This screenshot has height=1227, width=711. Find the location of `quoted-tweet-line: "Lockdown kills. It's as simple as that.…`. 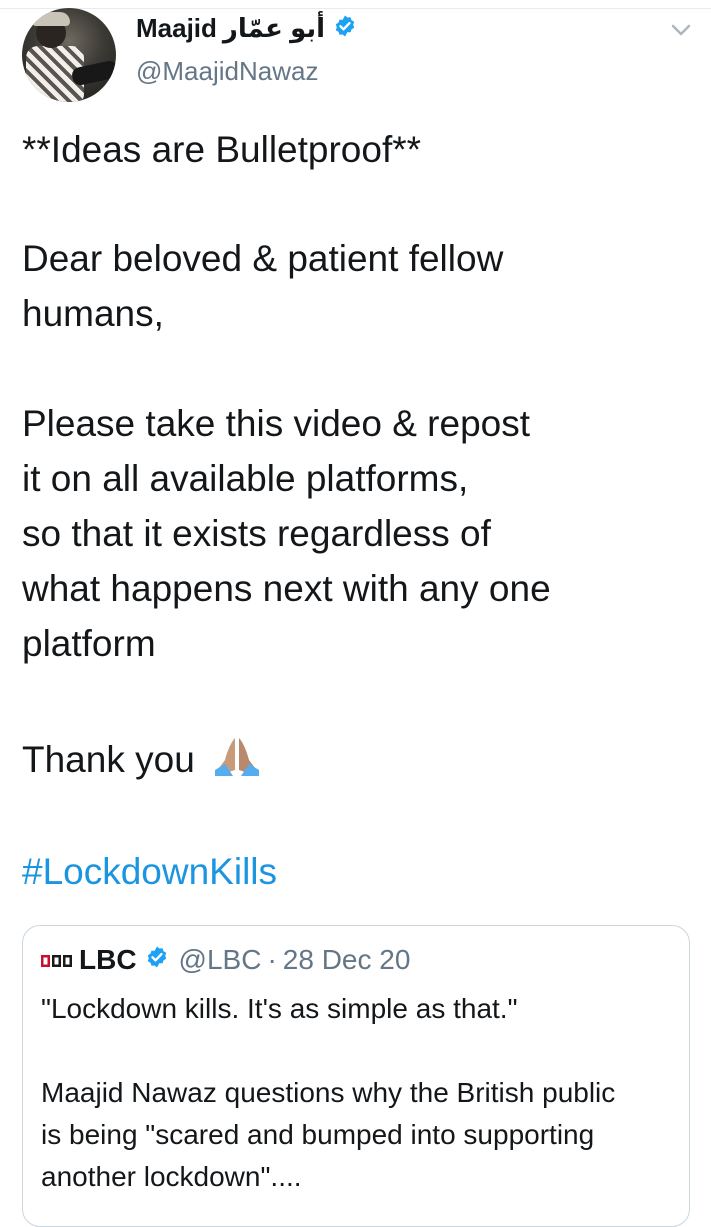

quoted-tweet-line: "Lockdown kills. It's as simple as that.… is located at coordinates (279, 1008).